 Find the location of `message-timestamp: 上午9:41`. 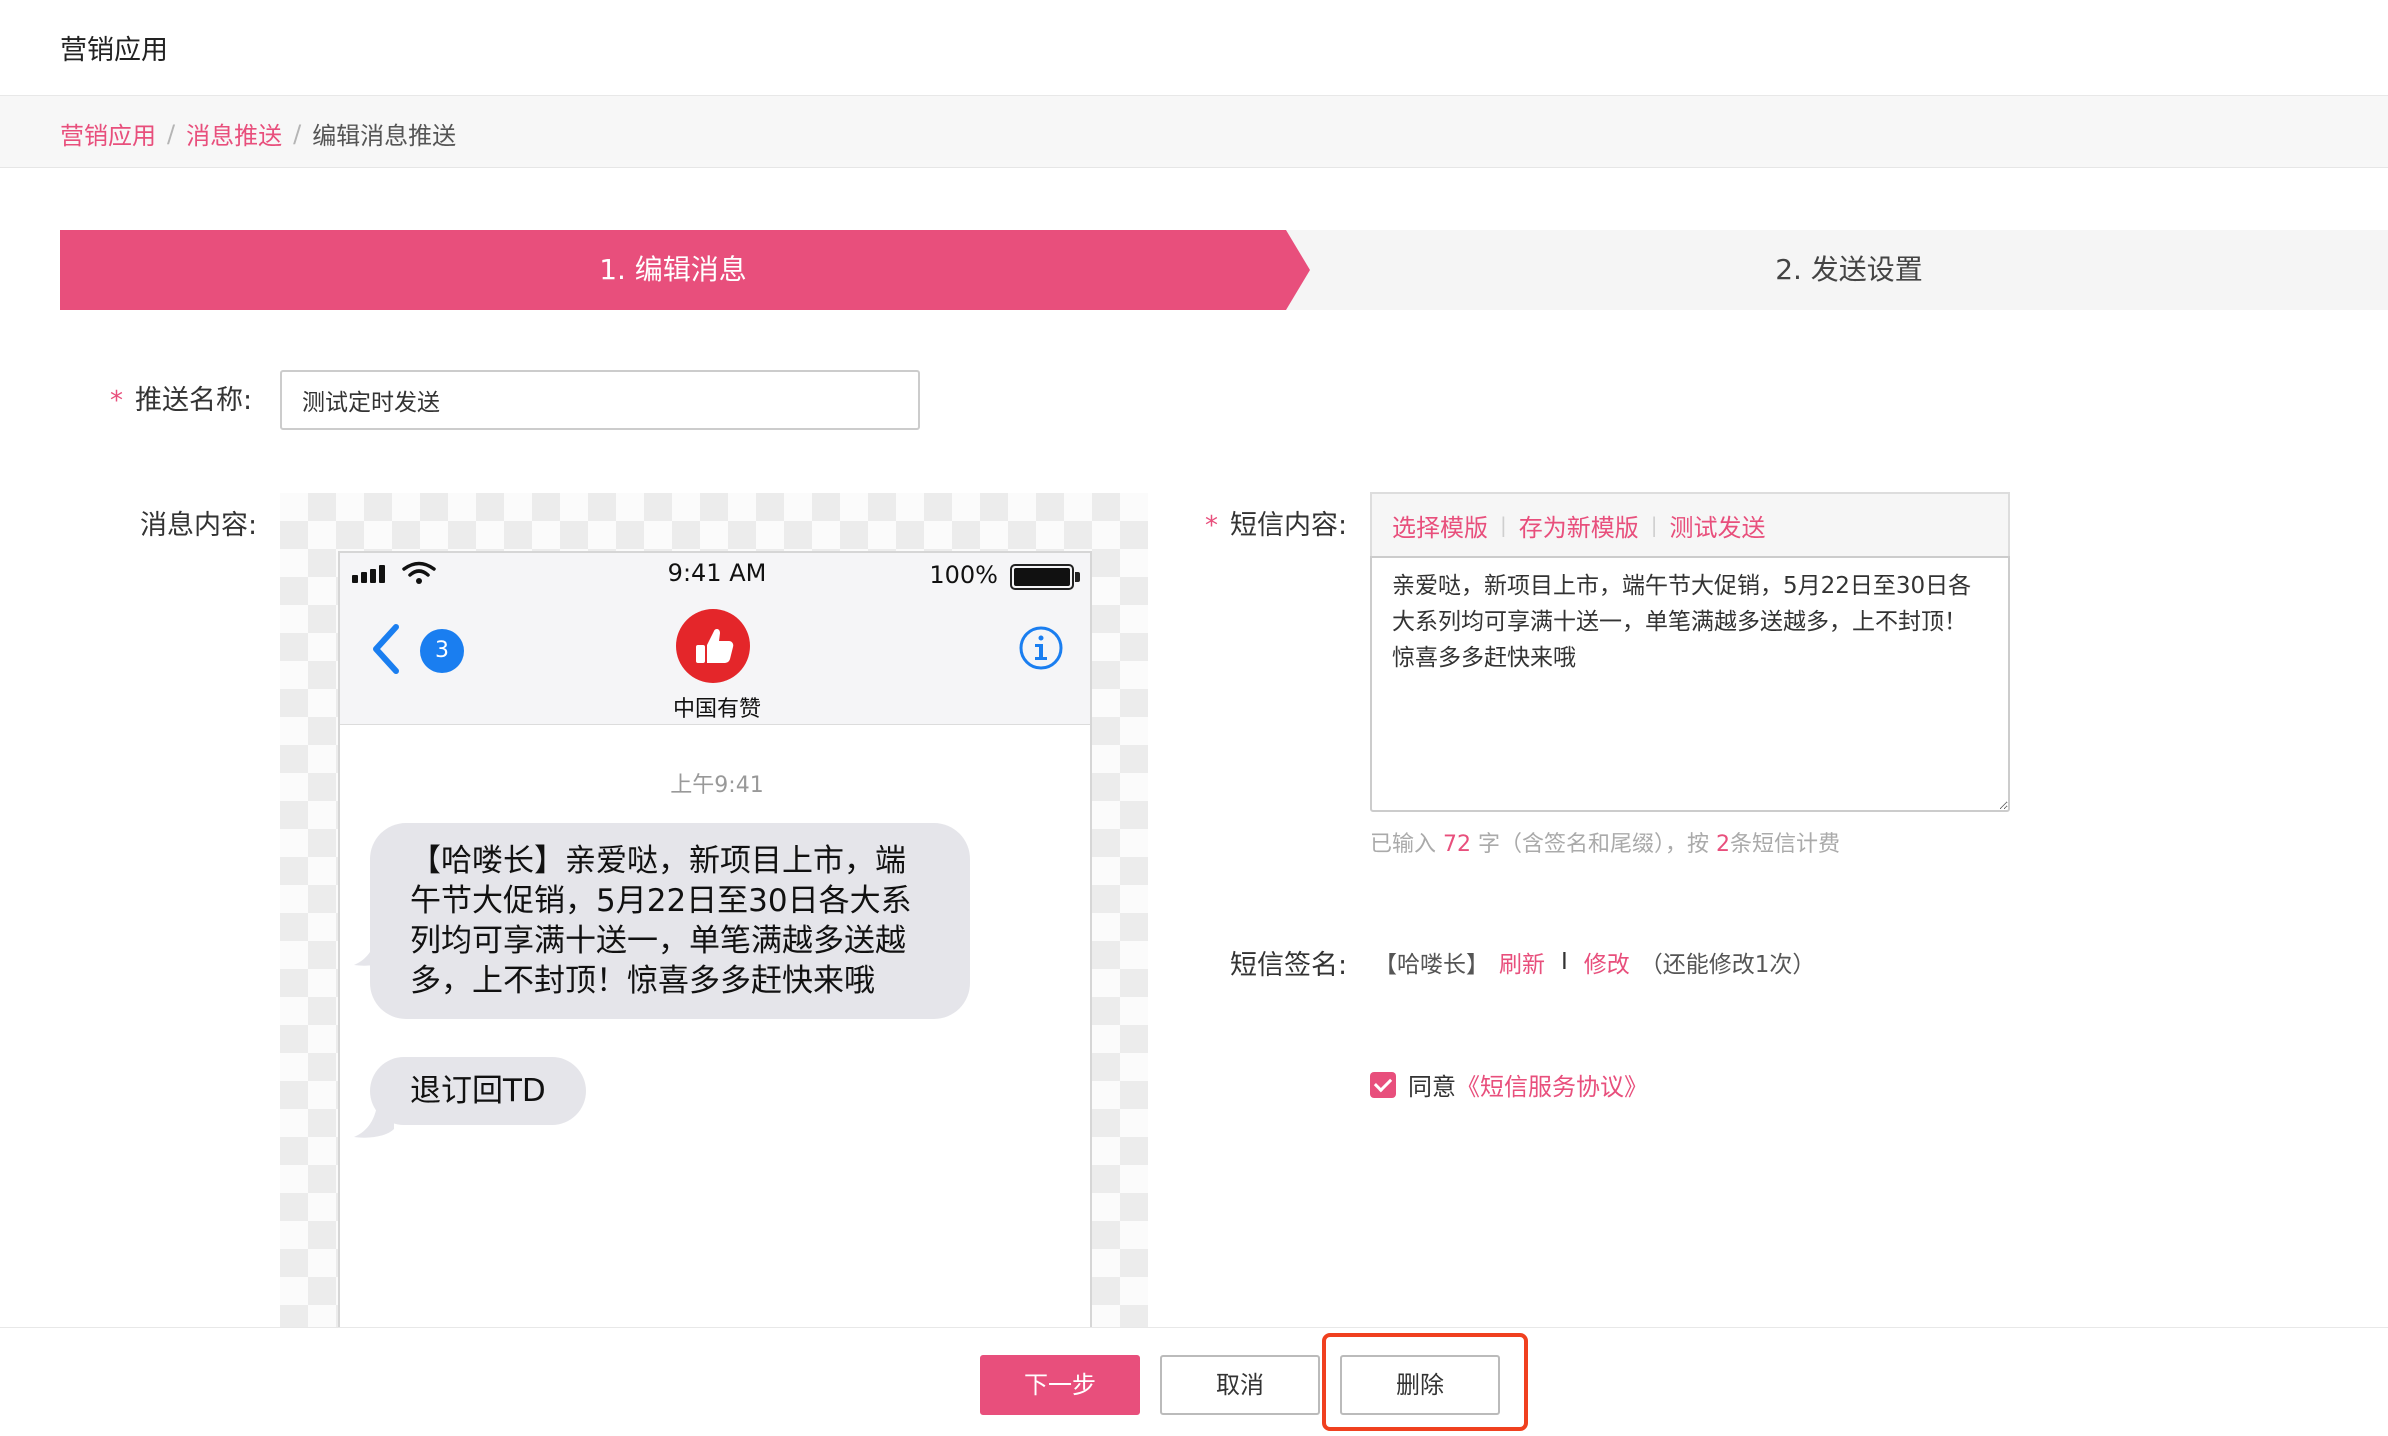

message-timestamp: 上午9:41 is located at coordinates (717, 785).